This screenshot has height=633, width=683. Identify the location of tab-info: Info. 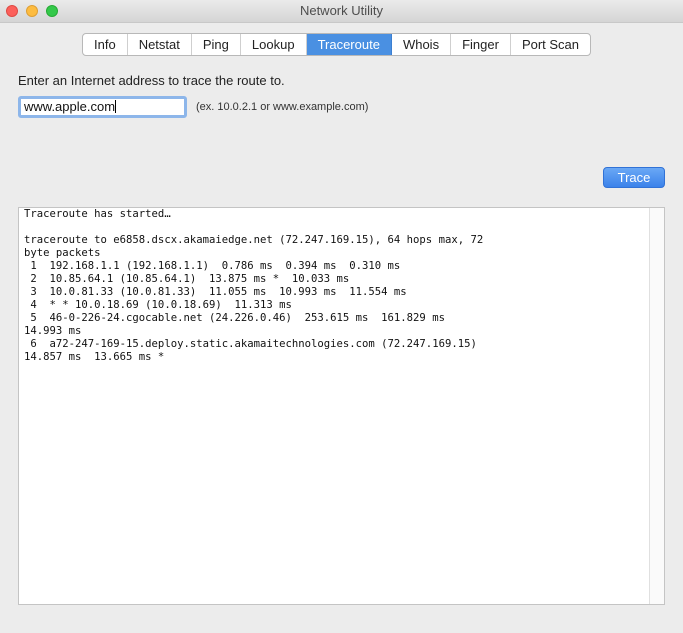
(105, 44).